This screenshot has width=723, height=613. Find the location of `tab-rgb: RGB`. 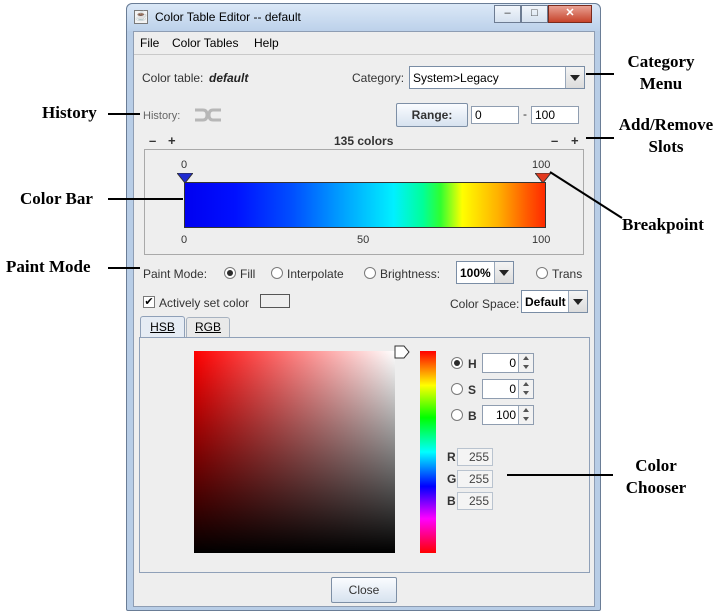

tab-rgb: RGB is located at coordinates (208, 327).